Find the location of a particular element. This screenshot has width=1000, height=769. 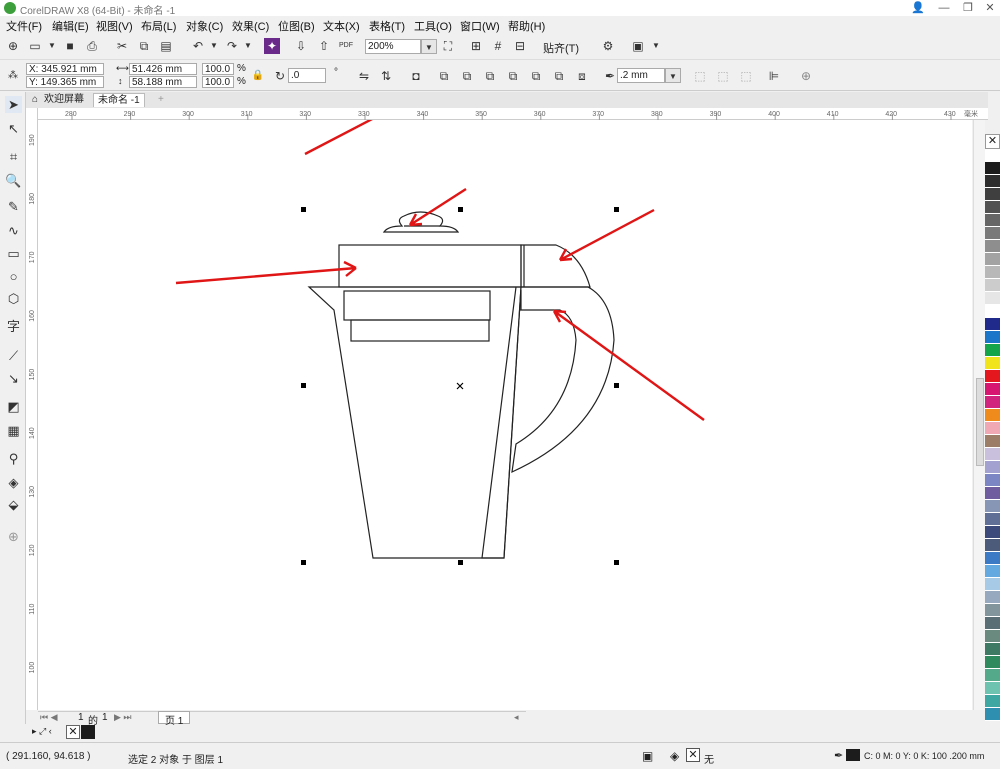

menu-effects: 效果(C) is located at coordinates (250, 26).